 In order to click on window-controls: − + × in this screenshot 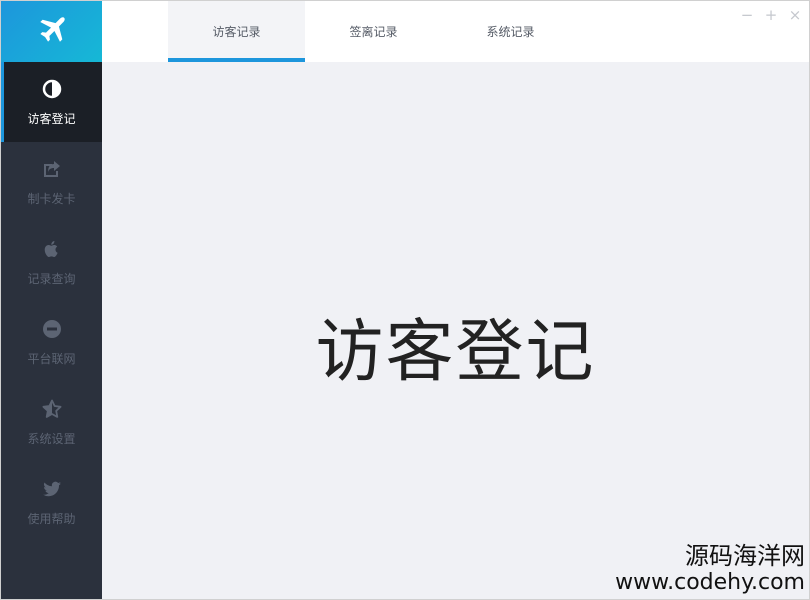, I will do `click(771, 15)`.